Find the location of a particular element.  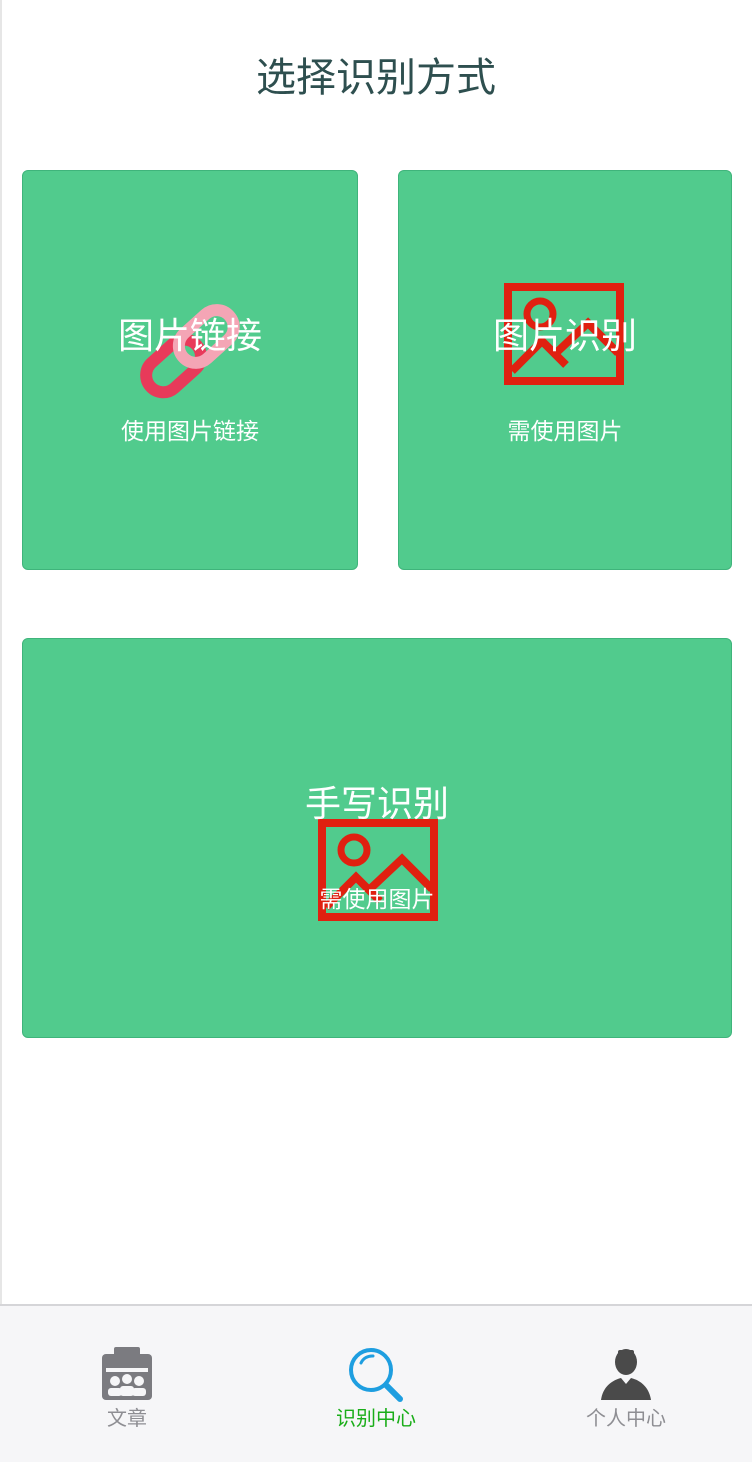

tab-profile-label: 个人中心 is located at coordinates (626, 1418).